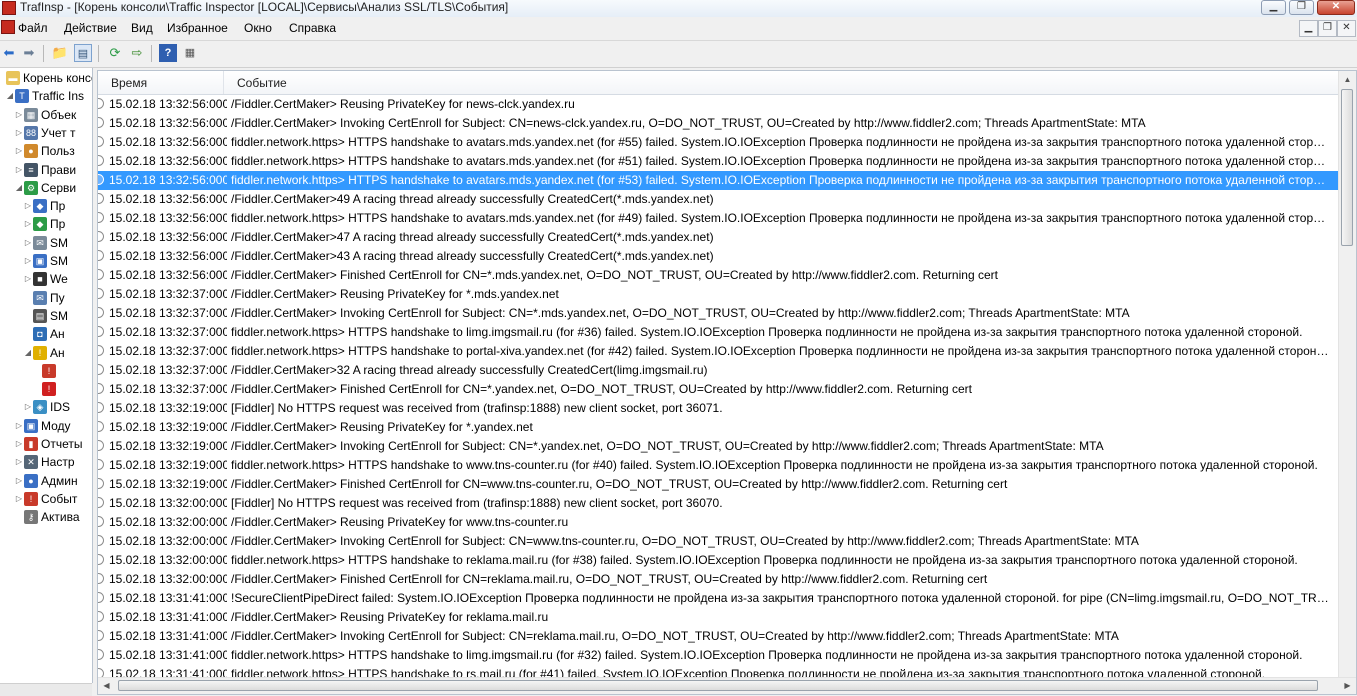  I want to click on mdi-restore-button: ❐, so click(1327, 28).